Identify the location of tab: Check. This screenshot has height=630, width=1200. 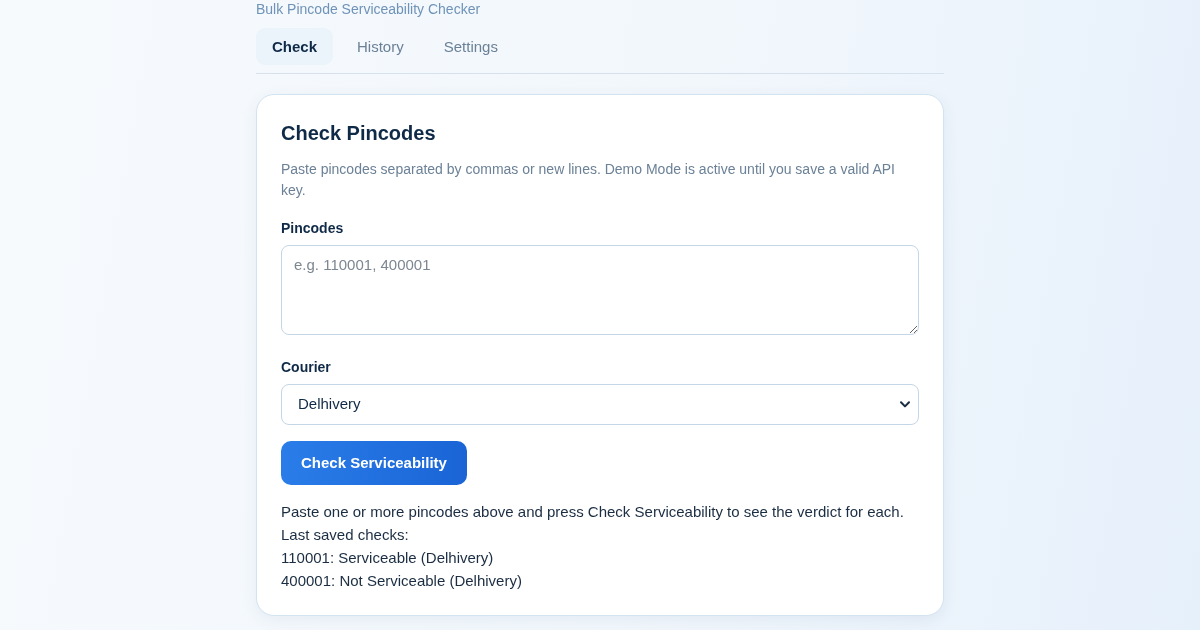
(295, 46).